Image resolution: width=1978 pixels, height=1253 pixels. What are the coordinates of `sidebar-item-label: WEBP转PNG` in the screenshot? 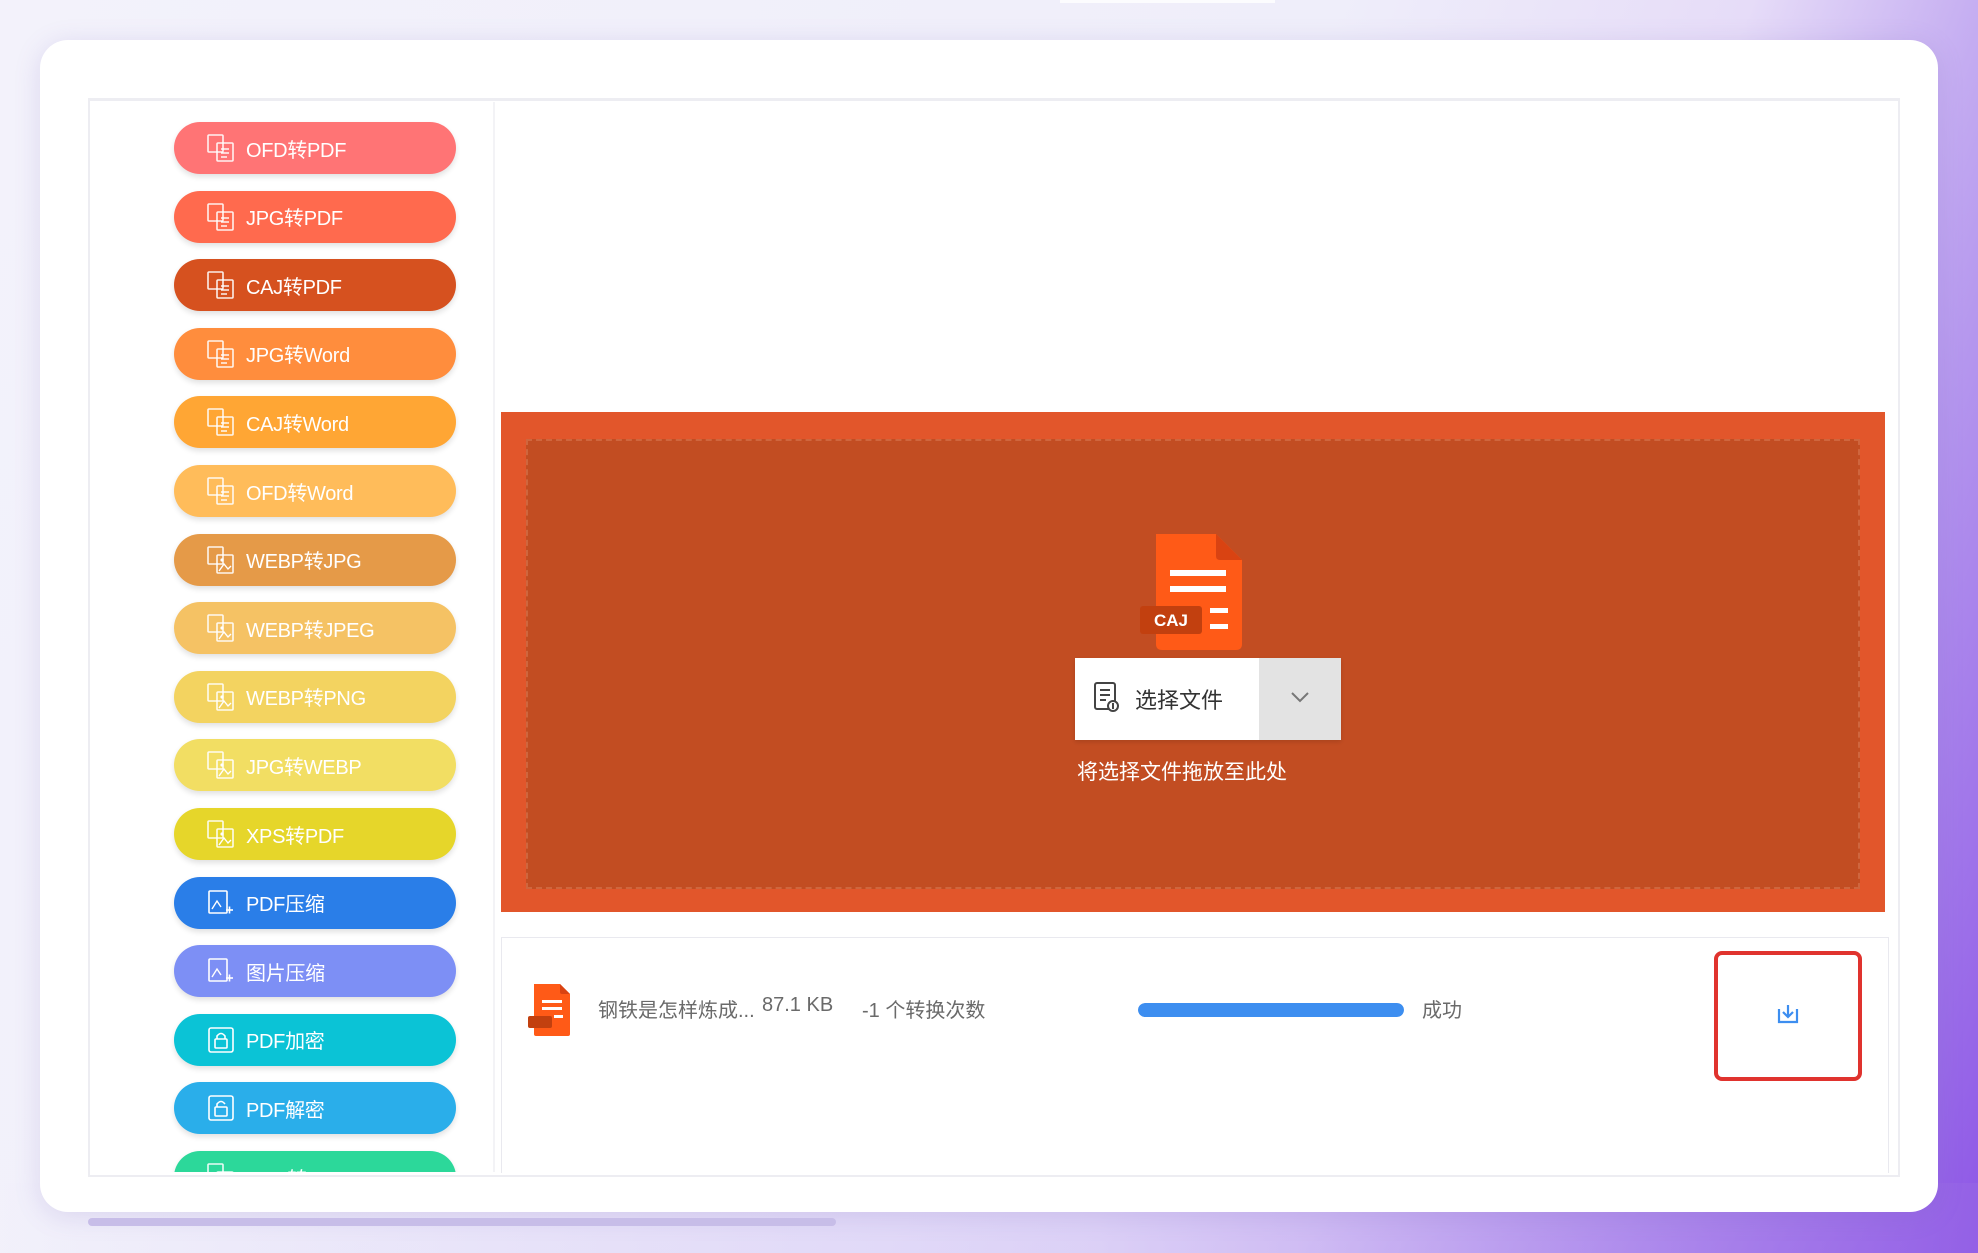 It's located at (306, 699).